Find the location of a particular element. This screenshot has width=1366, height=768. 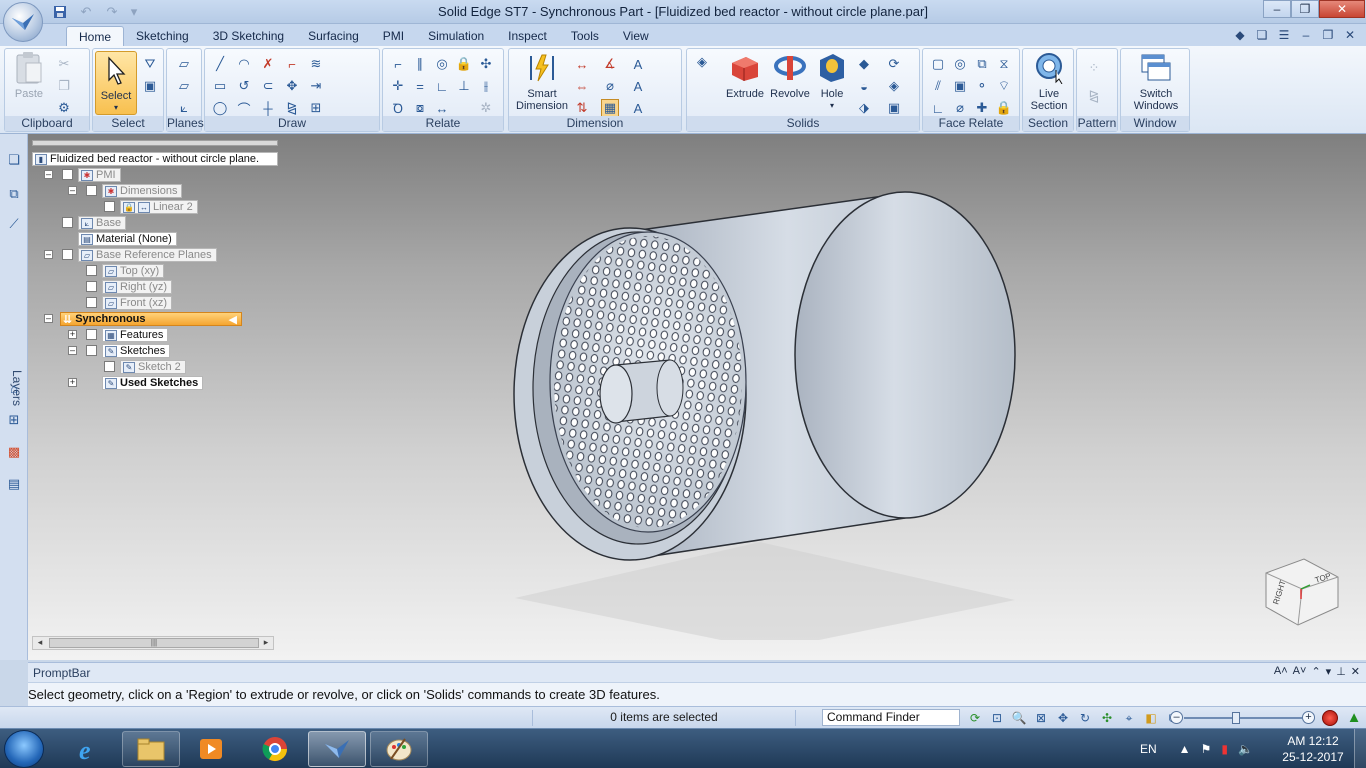

internet-explorer-icon: e is located at coordinates (89, 749).